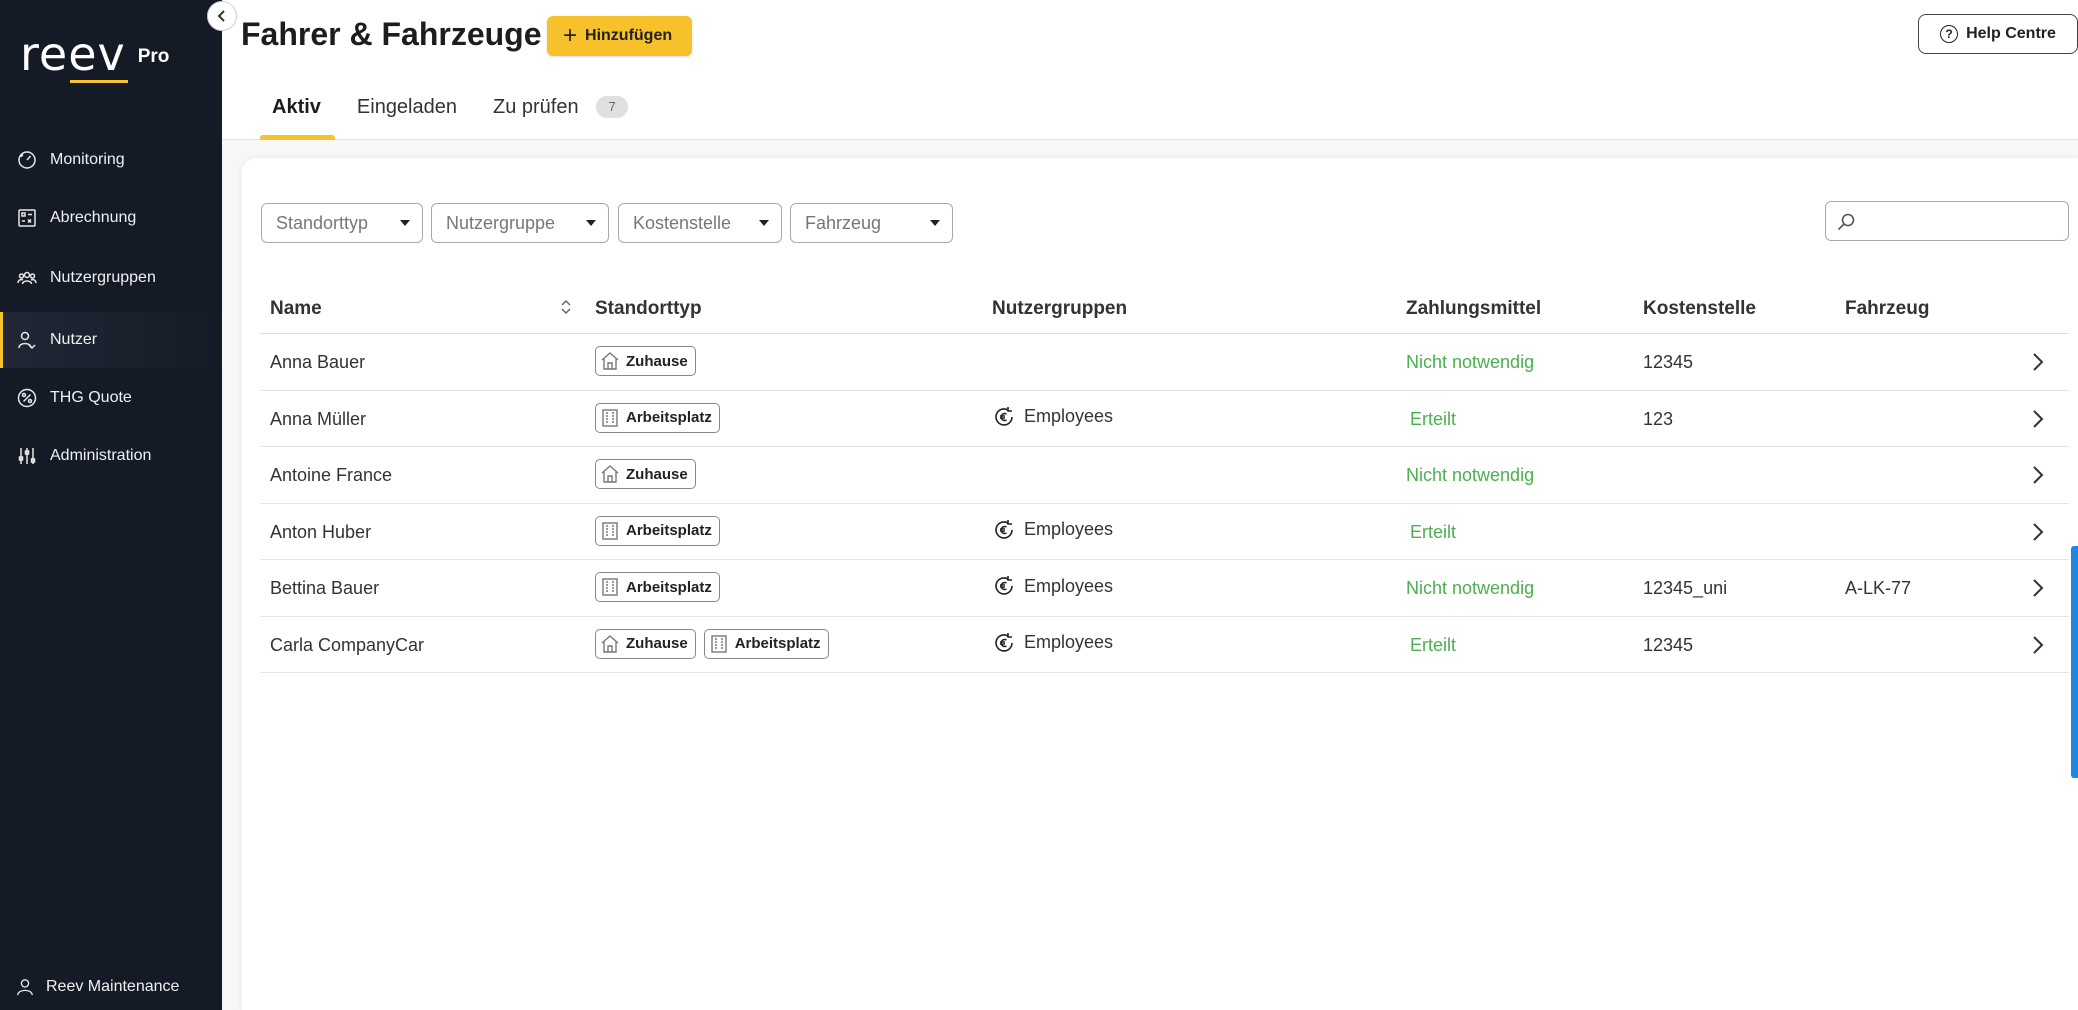 The width and height of the screenshot is (2078, 1010). I want to click on filter-fahrzeug: Fahrzeug, so click(871, 223).